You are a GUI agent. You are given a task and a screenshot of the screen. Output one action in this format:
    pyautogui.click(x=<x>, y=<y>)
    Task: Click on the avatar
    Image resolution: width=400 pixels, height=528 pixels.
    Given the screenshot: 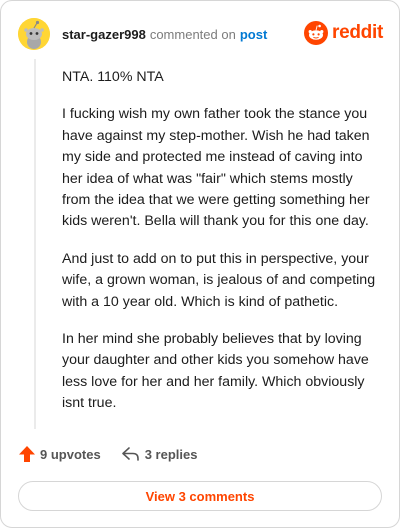 What is the action you would take?
    pyautogui.click(x=34, y=34)
    